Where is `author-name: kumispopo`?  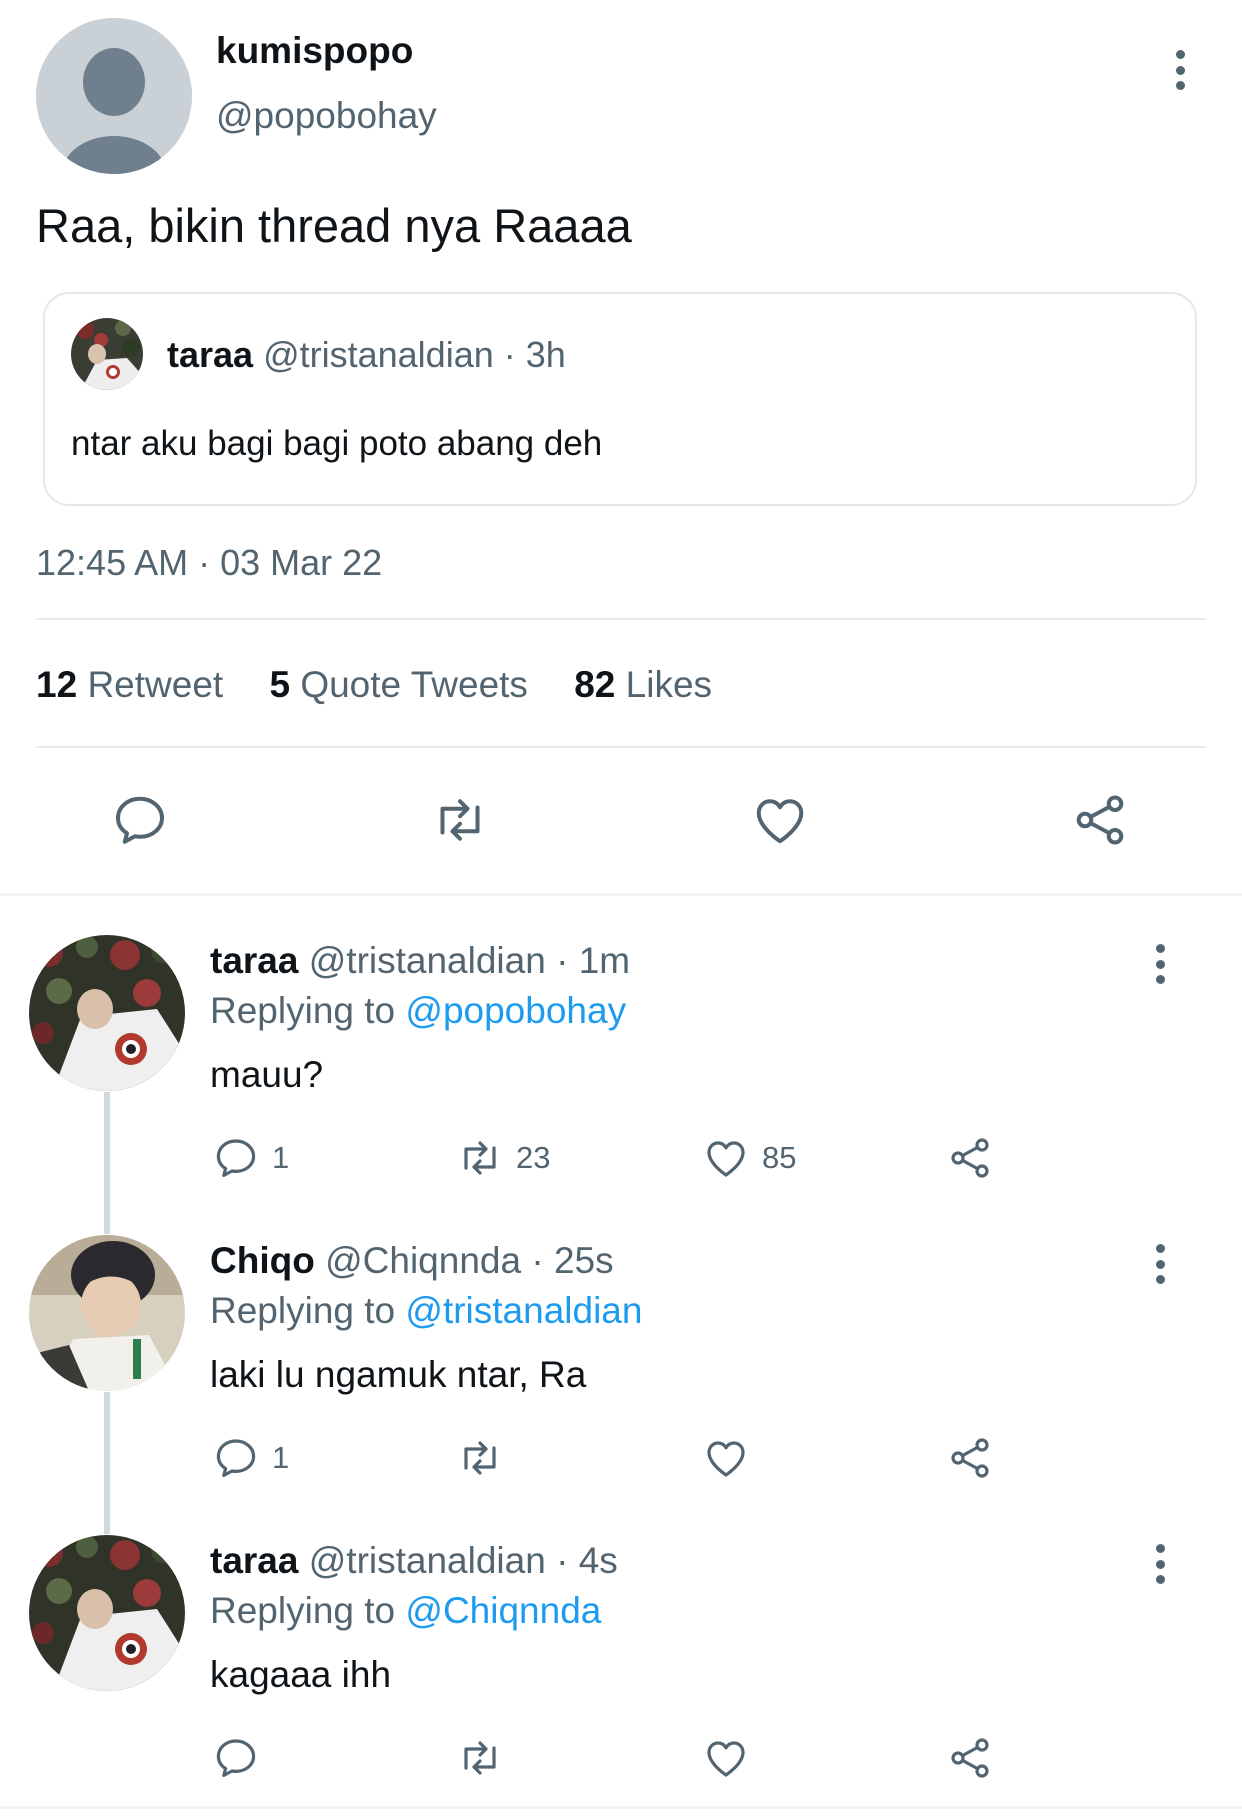
author-name: kumispopo is located at coordinates (314, 51).